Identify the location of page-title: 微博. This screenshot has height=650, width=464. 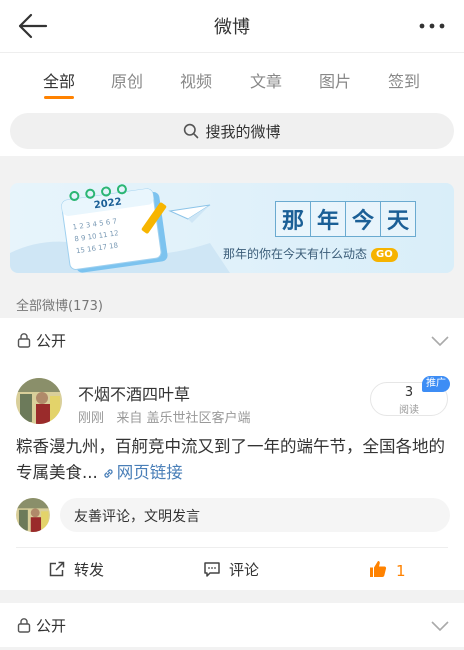
(232, 27).